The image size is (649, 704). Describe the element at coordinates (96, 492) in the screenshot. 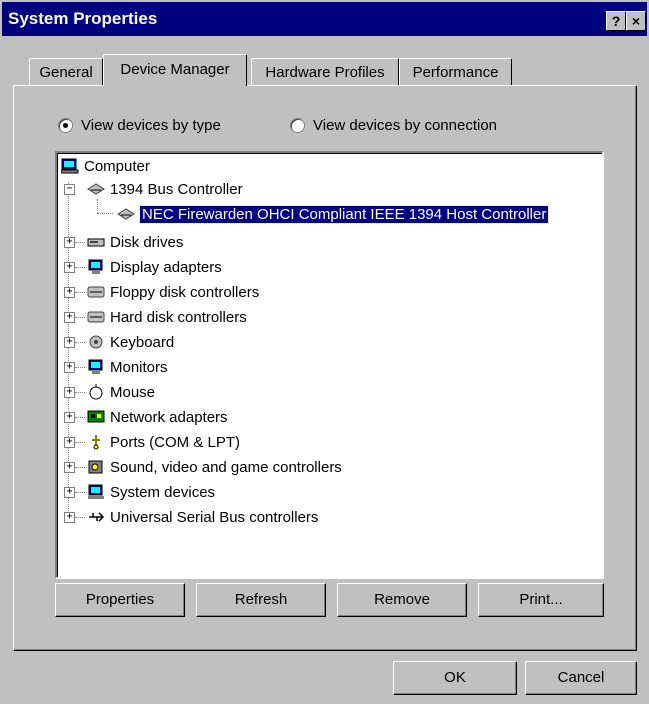

I see `system-device-icon` at that location.